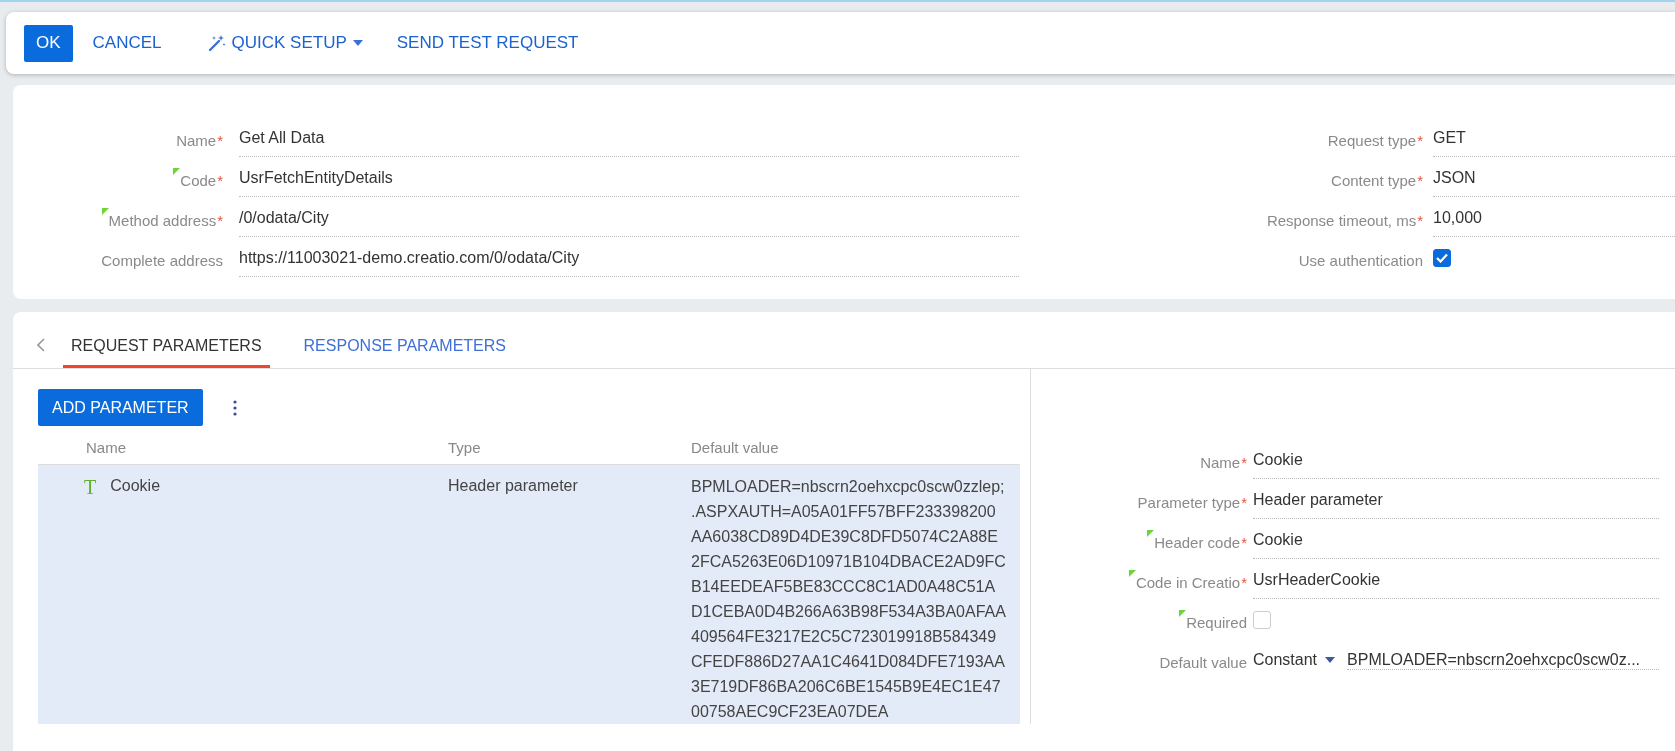 This screenshot has width=1675, height=751. What do you see at coordinates (1341, 220) in the screenshot?
I see `field-label: Response timeout, ms` at bounding box center [1341, 220].